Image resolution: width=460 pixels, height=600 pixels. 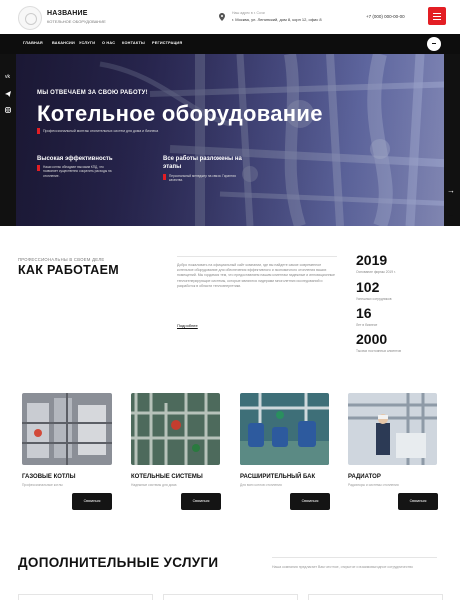 I want to click on section-title: ДОПОЛНИТЕЛЬНЫЕ УСЛУГИ, so click(x=118, y=562).